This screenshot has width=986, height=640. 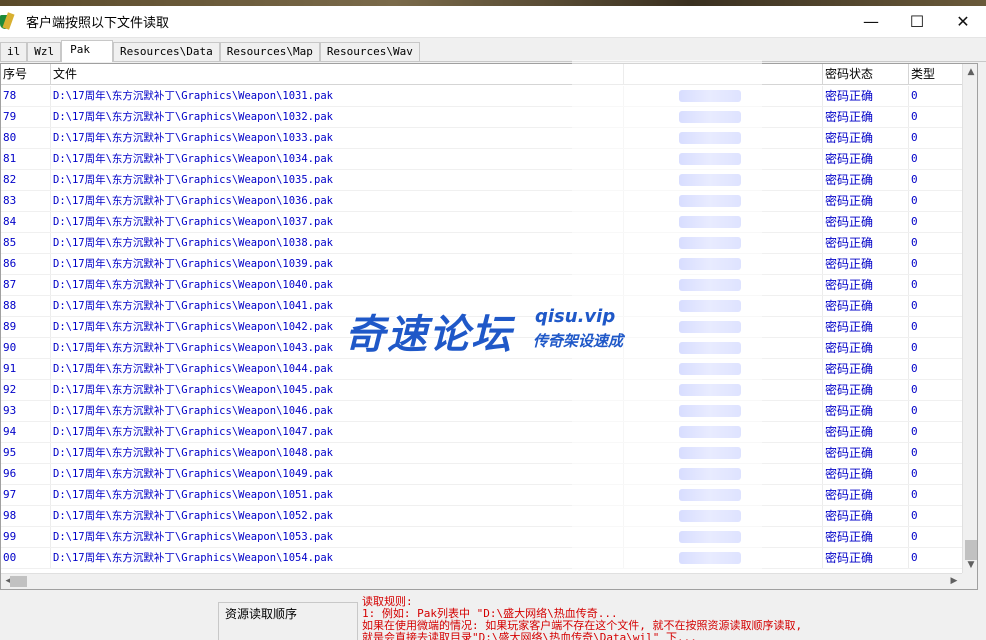 I want to click on window-controls: — ☐ ✕, so click(x=917, y=22).